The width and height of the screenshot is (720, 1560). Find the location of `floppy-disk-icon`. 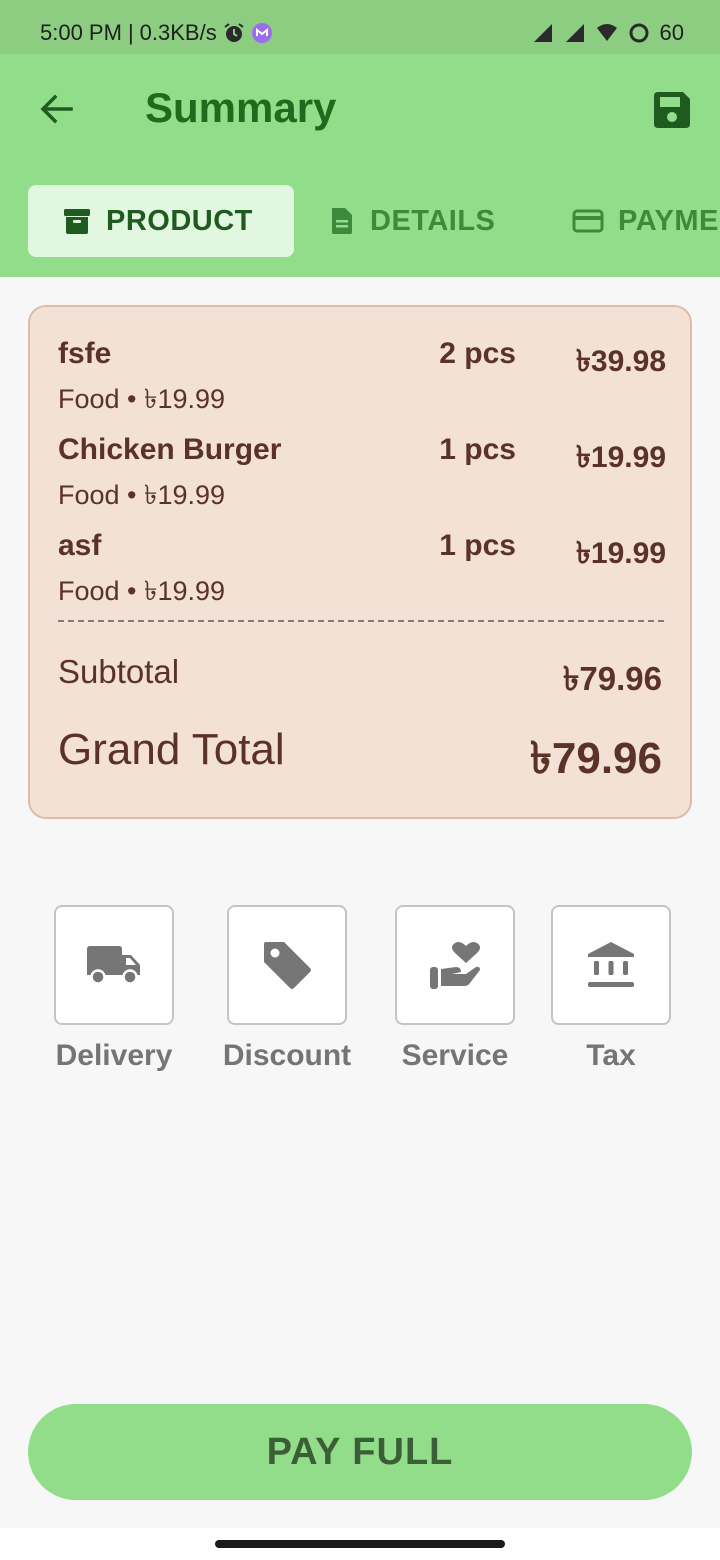

floppy-disk-icon is located at coordinates (672, 110).